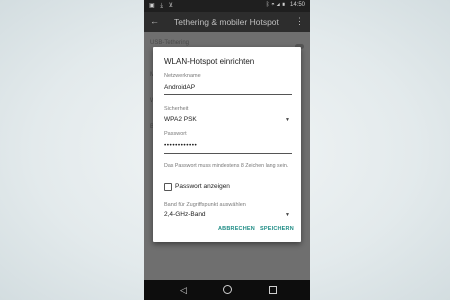 This screenshot has height=300, width=450. What do you see at coordinates (209, 61) in the screenshot?
I see `dialog-title: WLAN-Hotspot einrichten` at bounding box center [209, 61].